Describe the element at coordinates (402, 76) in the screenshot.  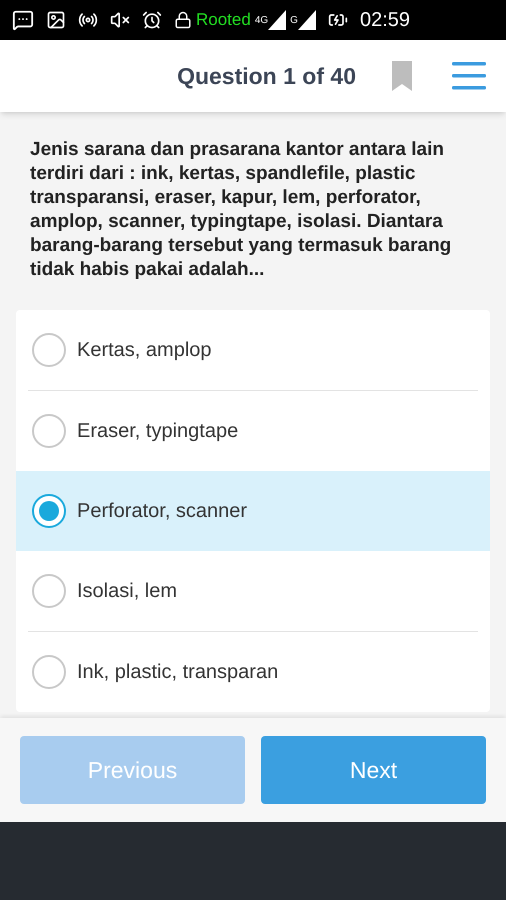
I see `bookmark-icon` at that location.